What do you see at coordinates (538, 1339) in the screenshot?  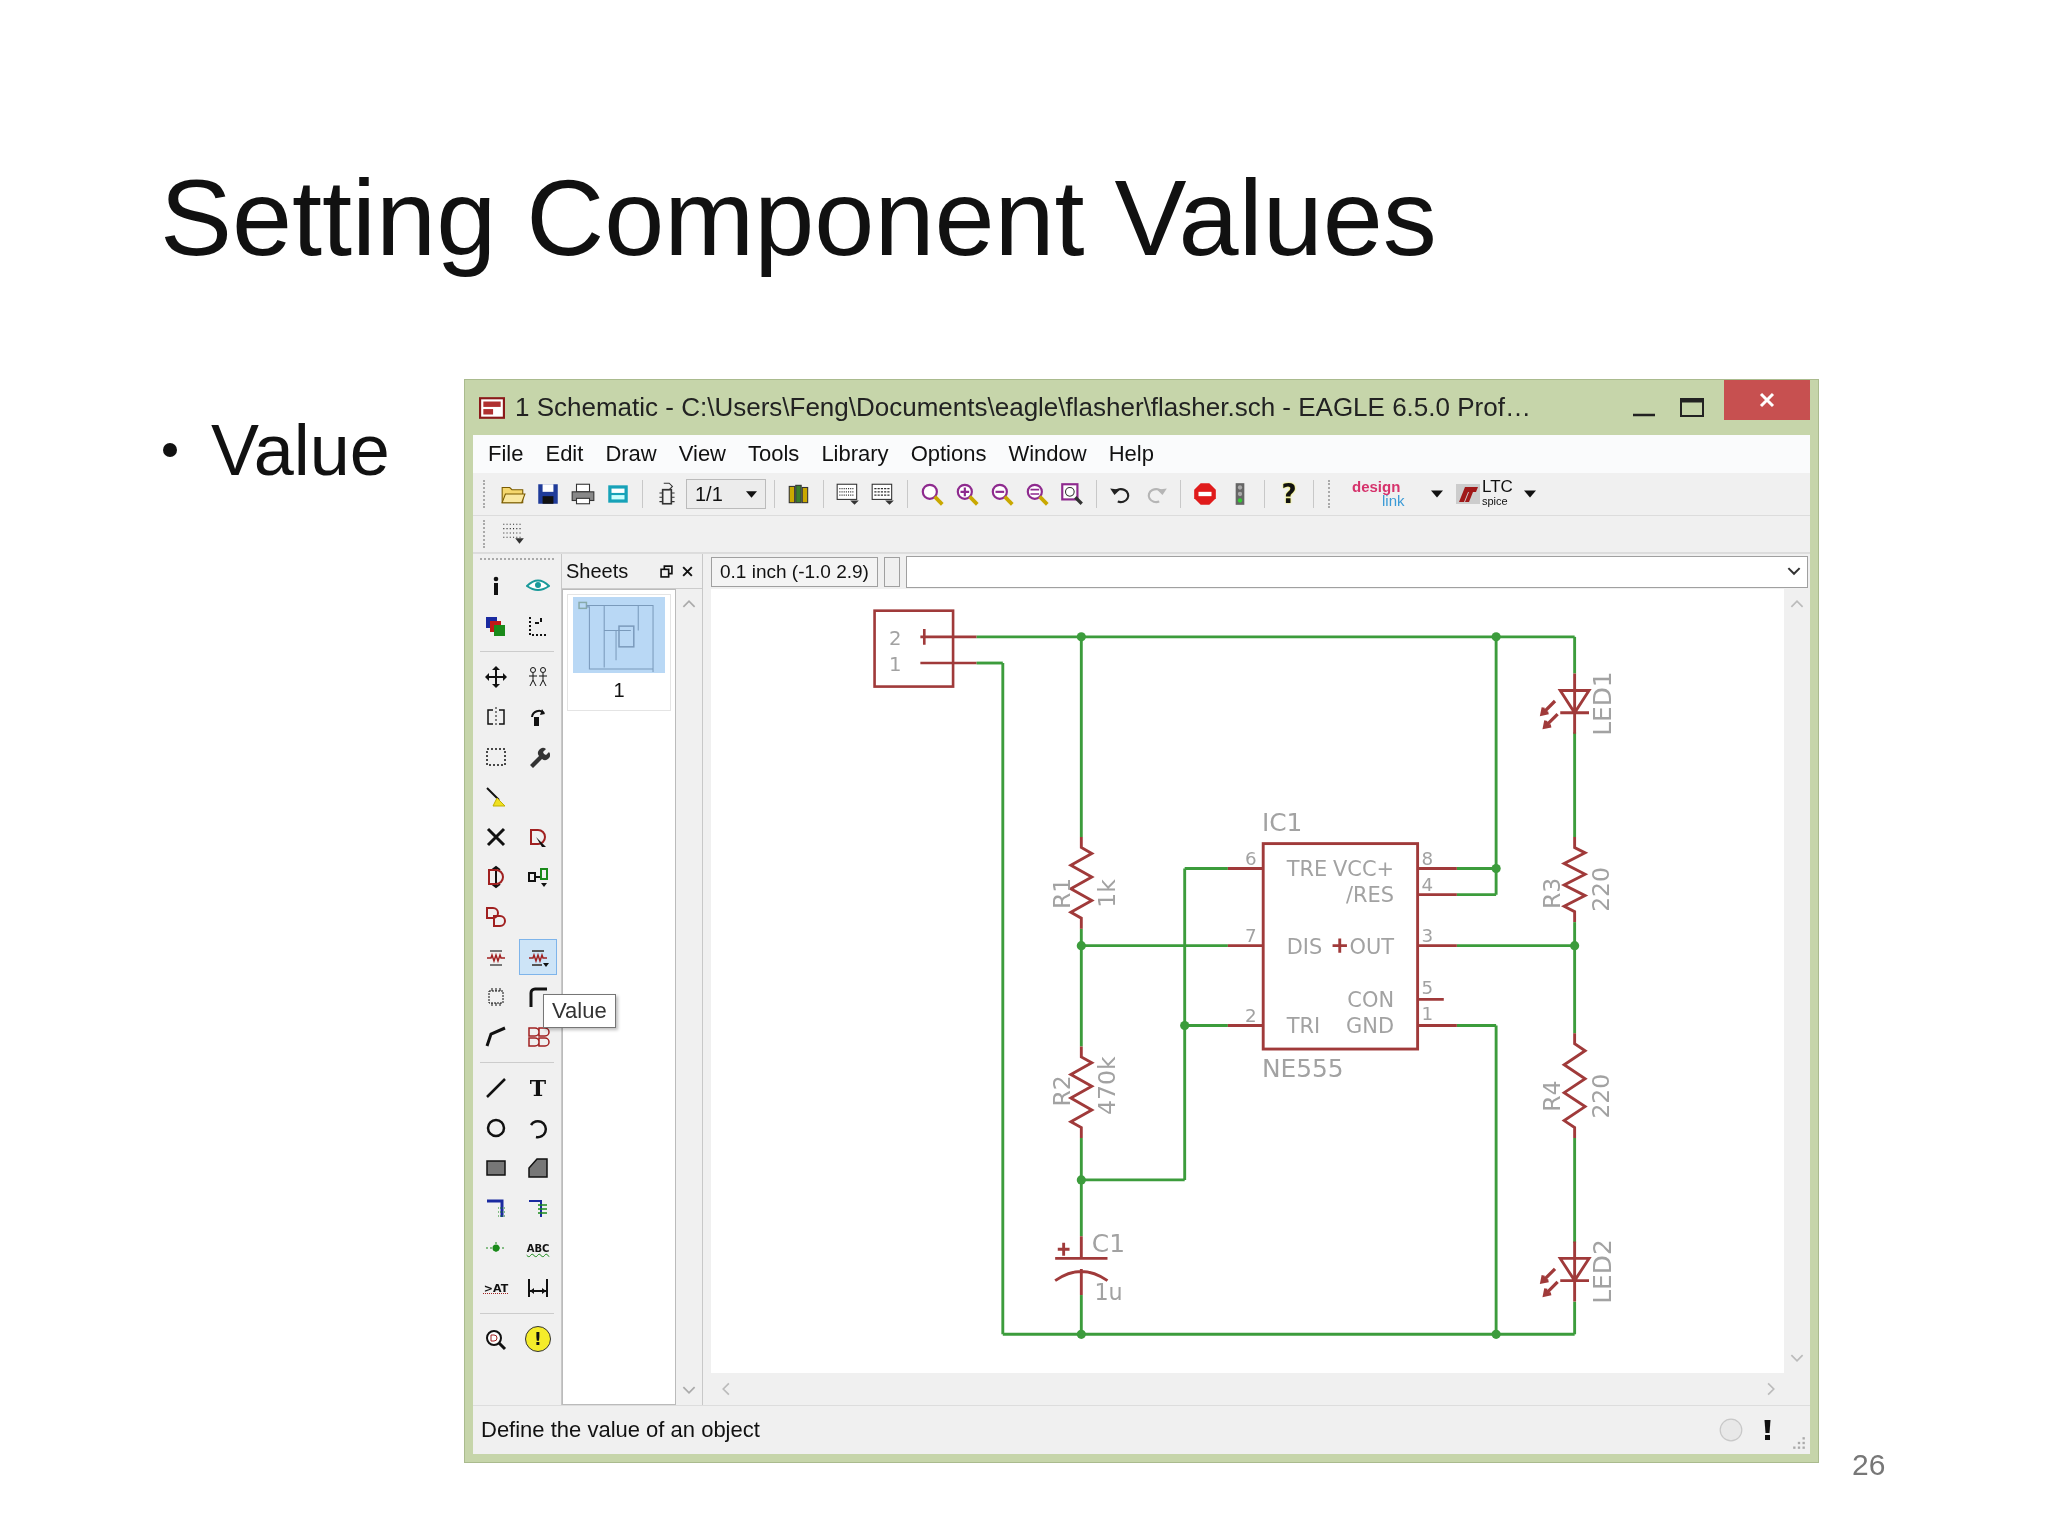 I see `errors-button: !` at bounding box center [538, 1339].